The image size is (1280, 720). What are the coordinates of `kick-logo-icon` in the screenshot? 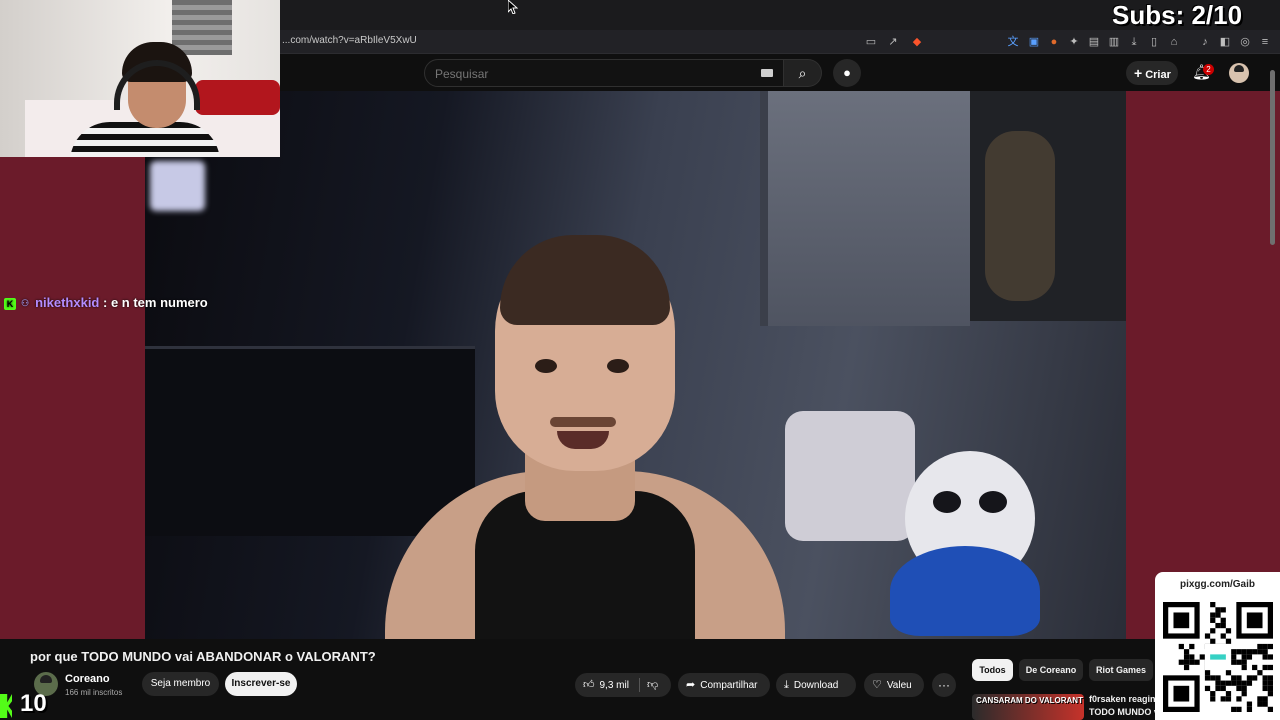 It's located at (6, 706).